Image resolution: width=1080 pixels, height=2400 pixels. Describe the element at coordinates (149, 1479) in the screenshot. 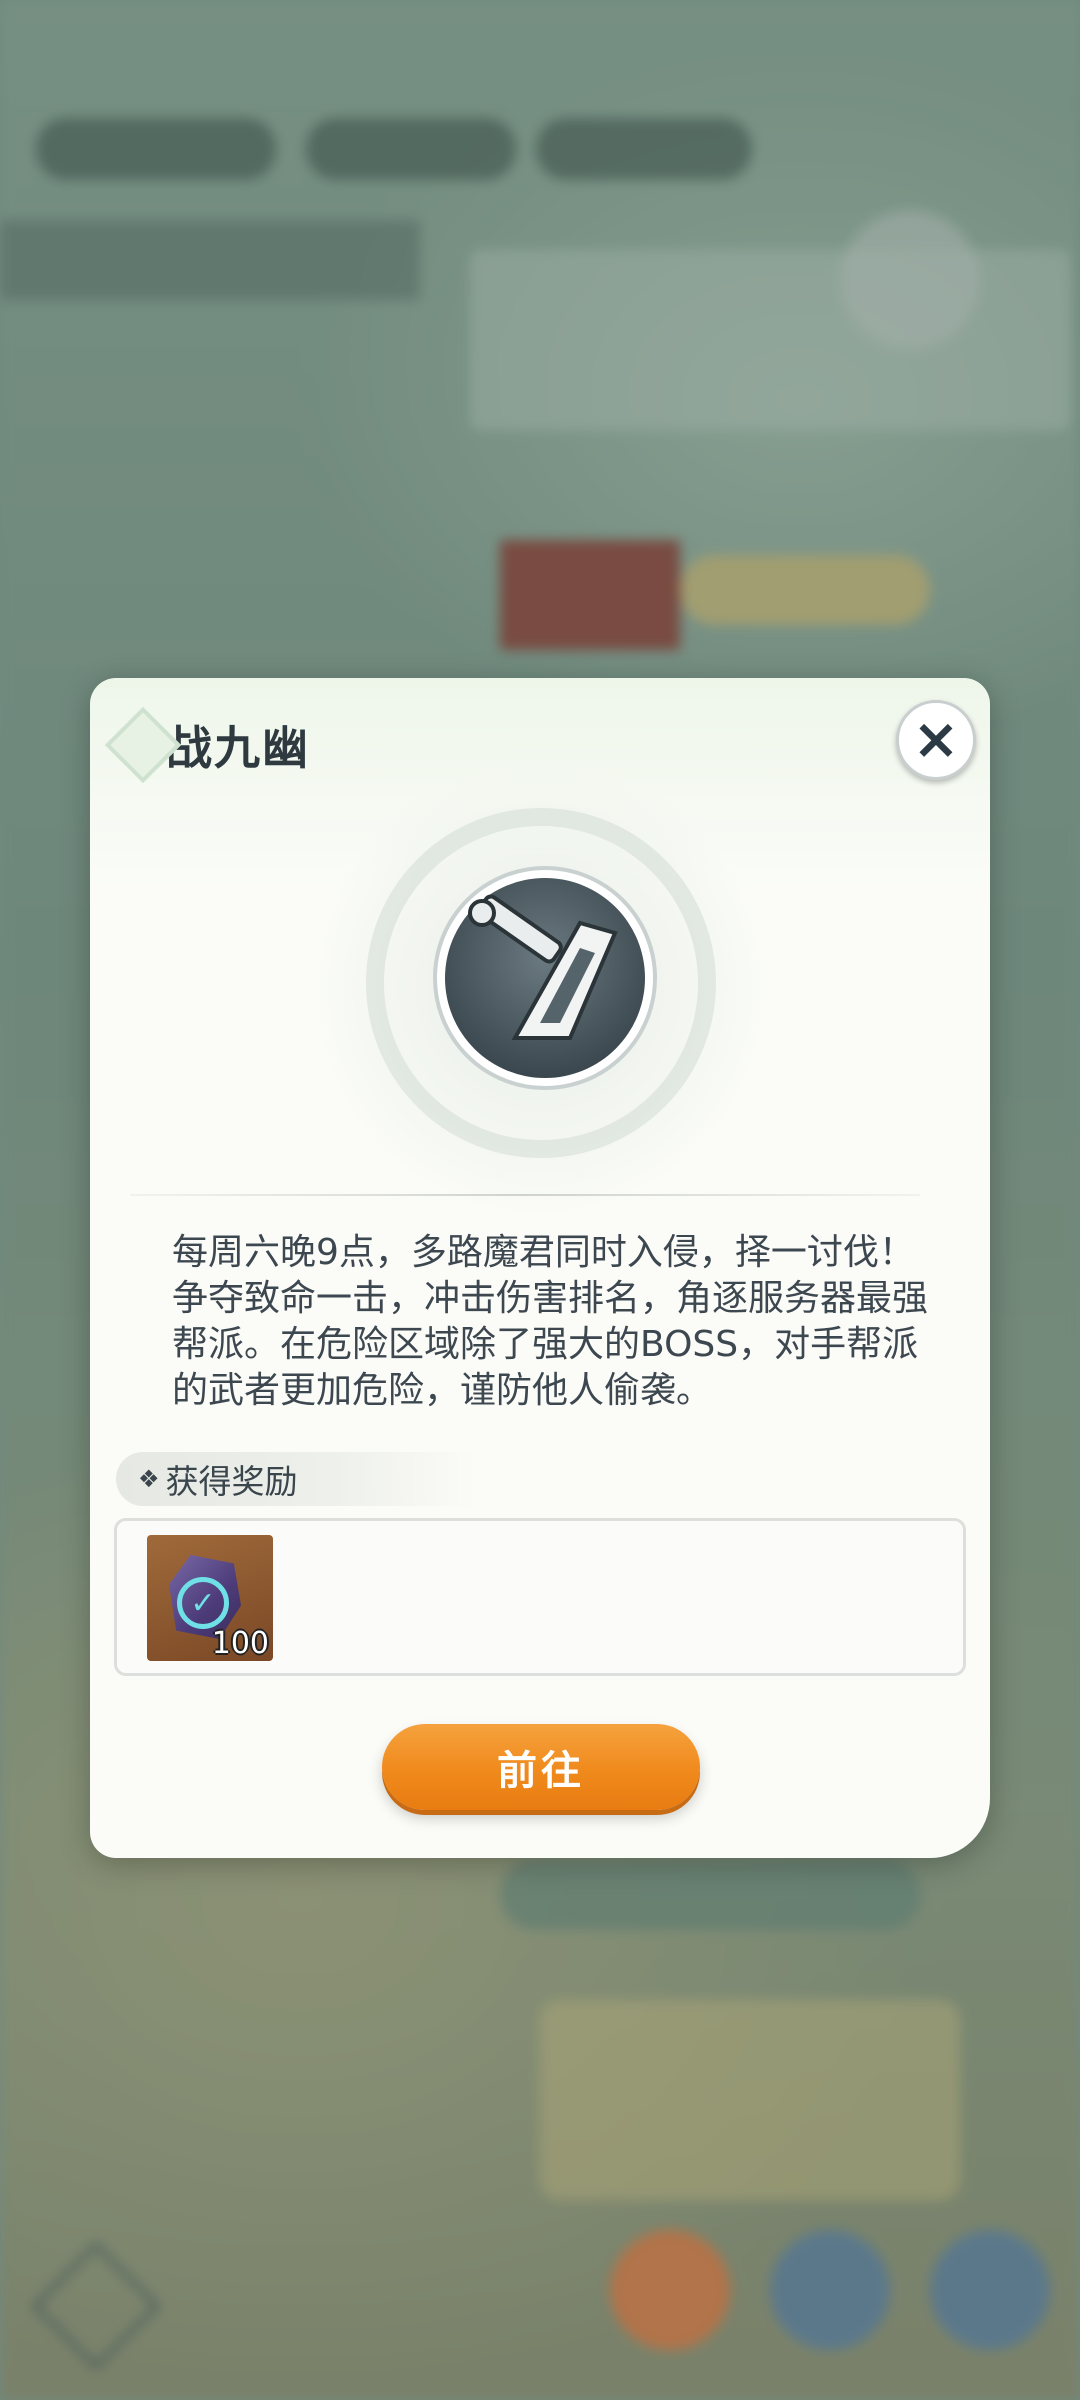

I see `sparkle-icon: ❖` at that location.